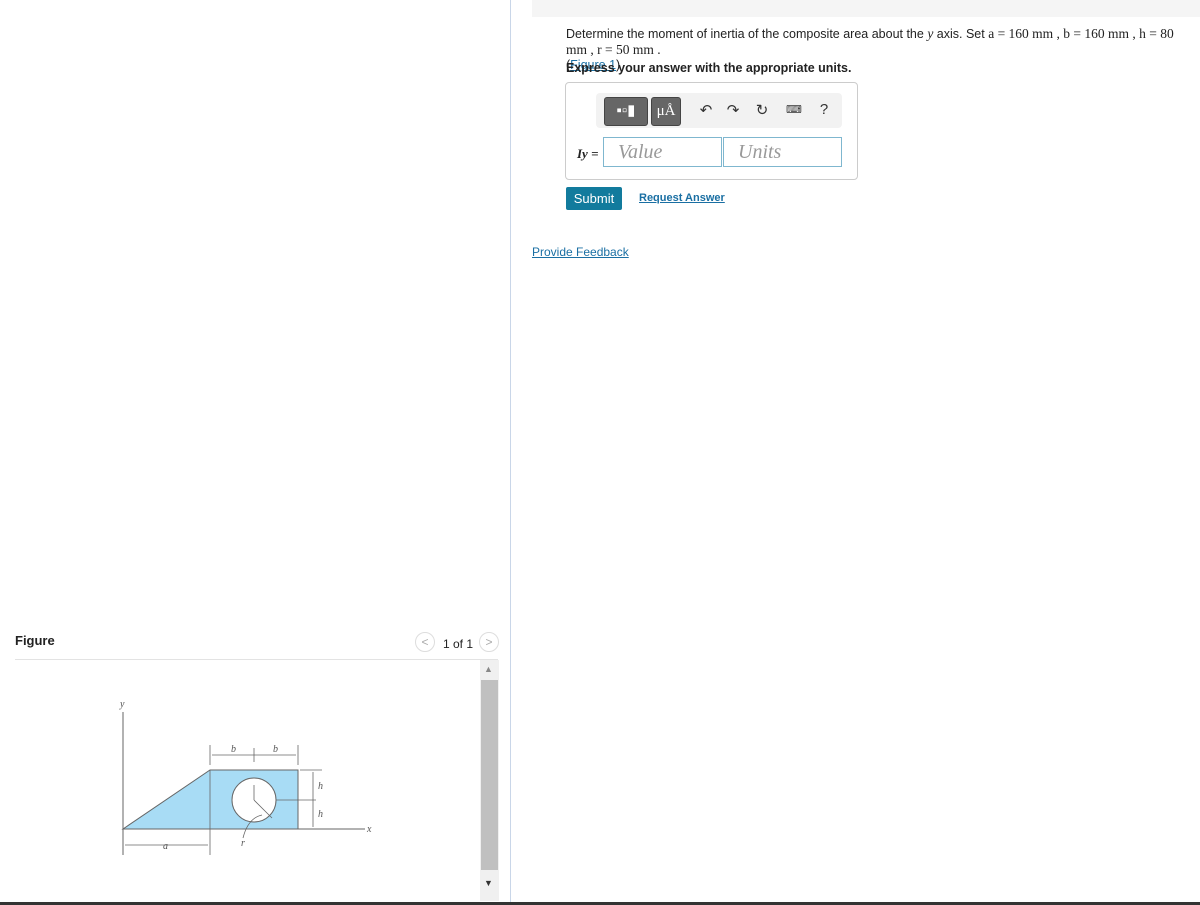 This screenshot has height=905, width=1200. What do you see at coordinates (580, 252) in the screenshot?
I see `provide-feedback-link: Provide Feedback` at bounding box center [580, 252].